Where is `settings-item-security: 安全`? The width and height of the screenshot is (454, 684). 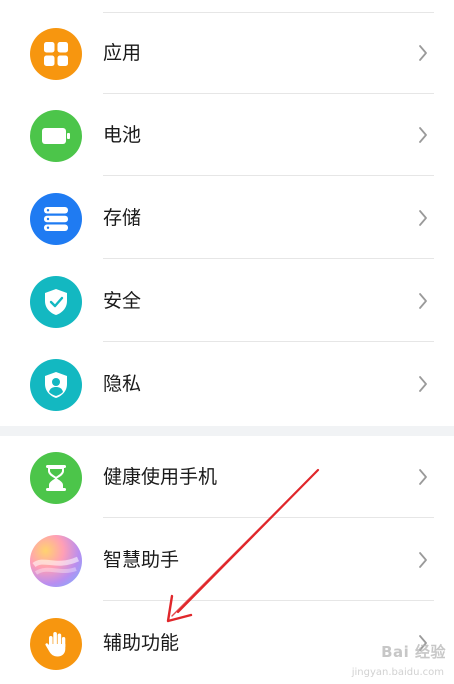
settings-item-security: 安全 is located at coordinates (227, 301).